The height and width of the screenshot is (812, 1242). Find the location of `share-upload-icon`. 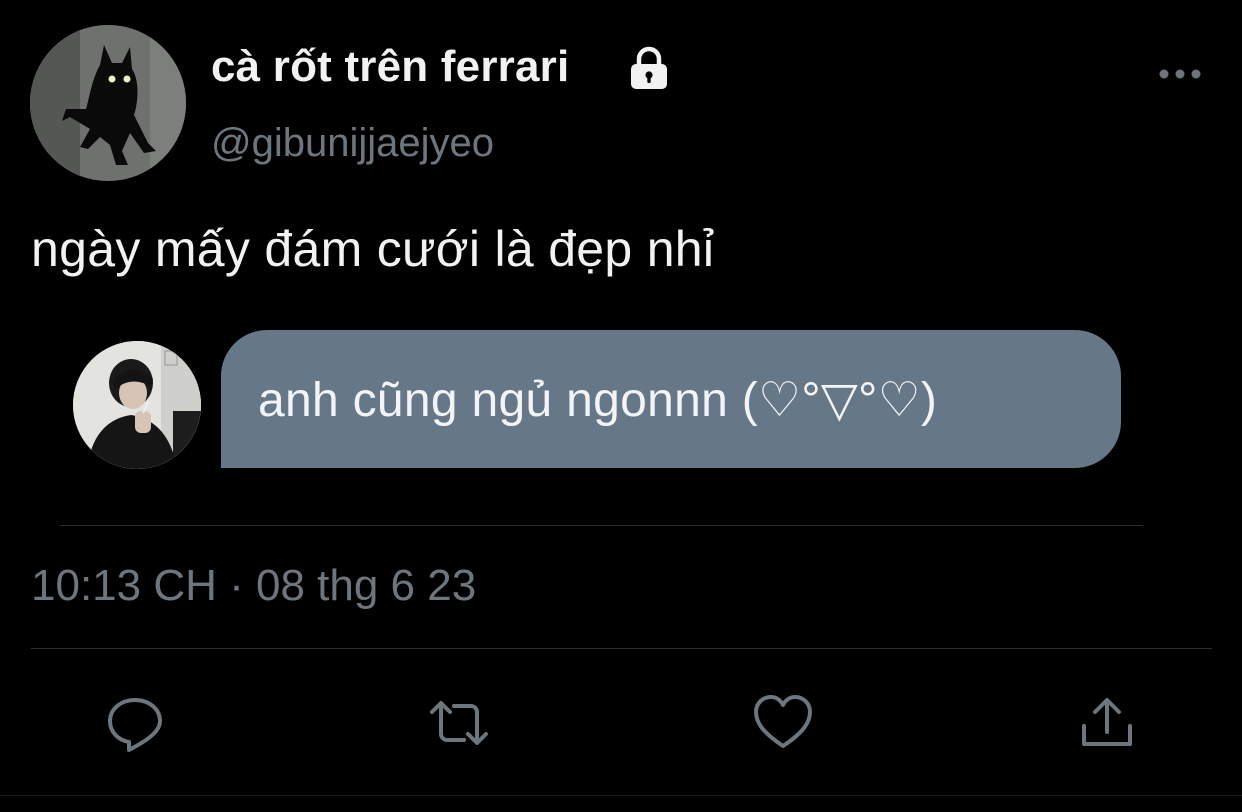

share-upload-icon is located at coordinates (1107, 722).